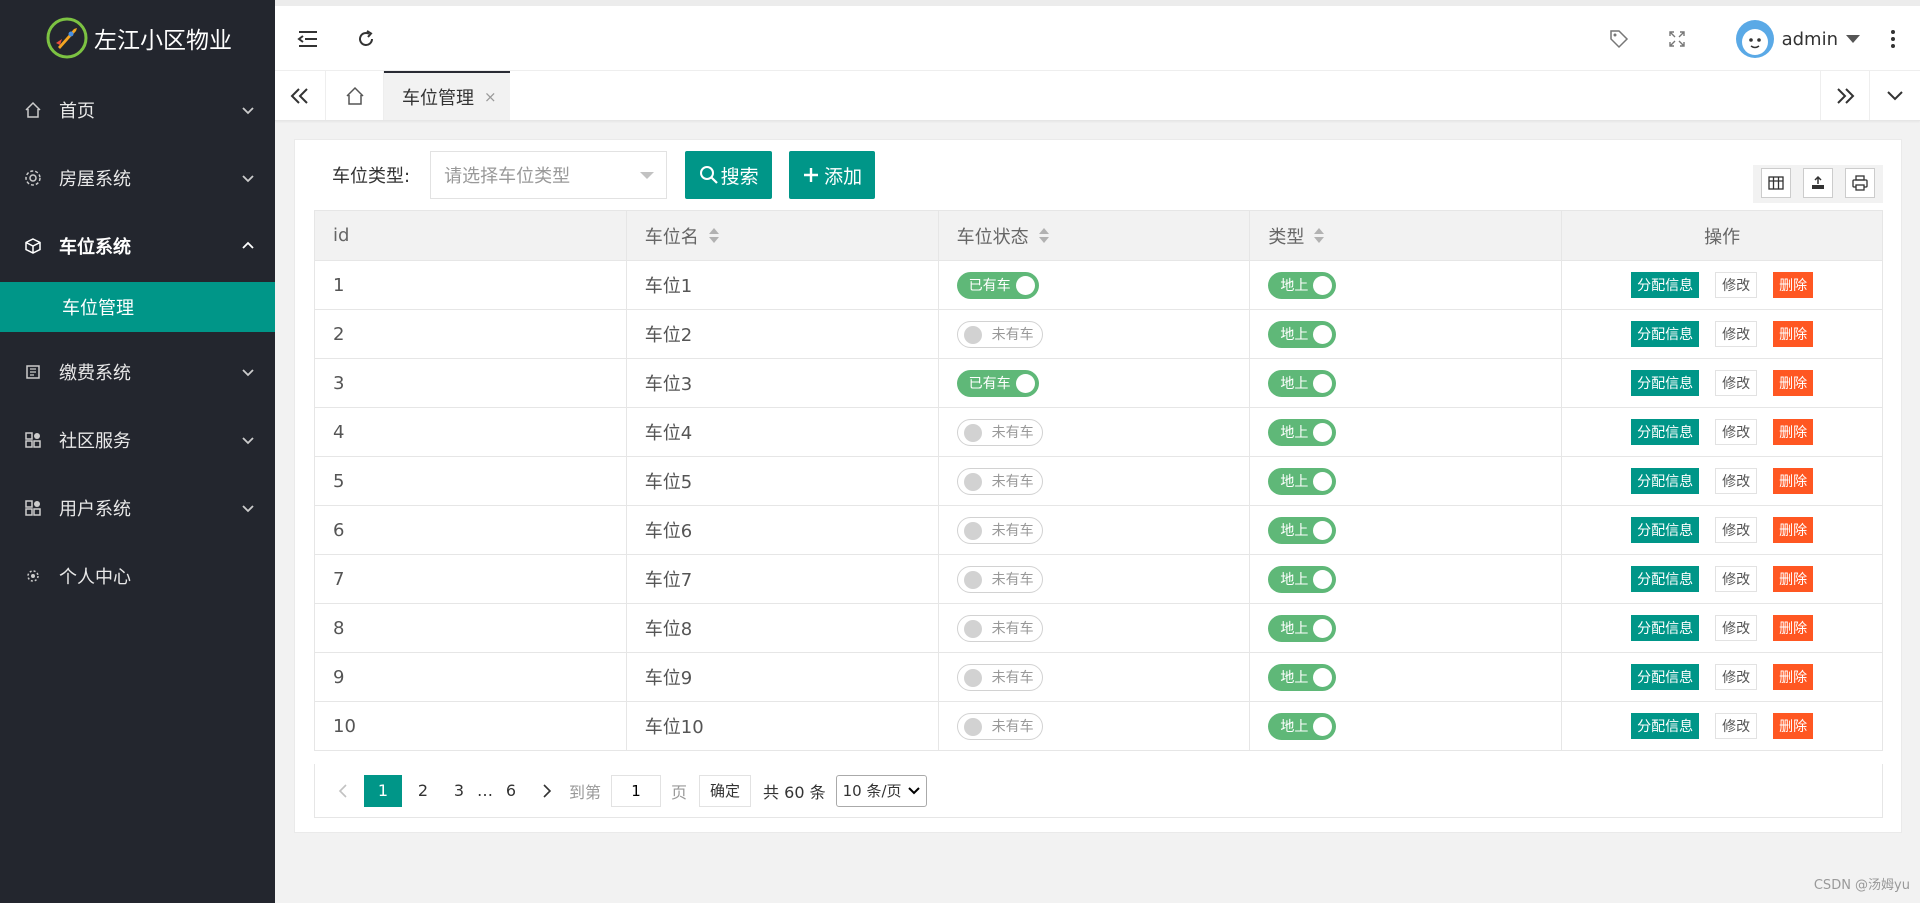 The image size is (1920, 903). Describe the element at coordinates (1406, 235) in the screenshot. I see `col-header-type: 类型` at that location.